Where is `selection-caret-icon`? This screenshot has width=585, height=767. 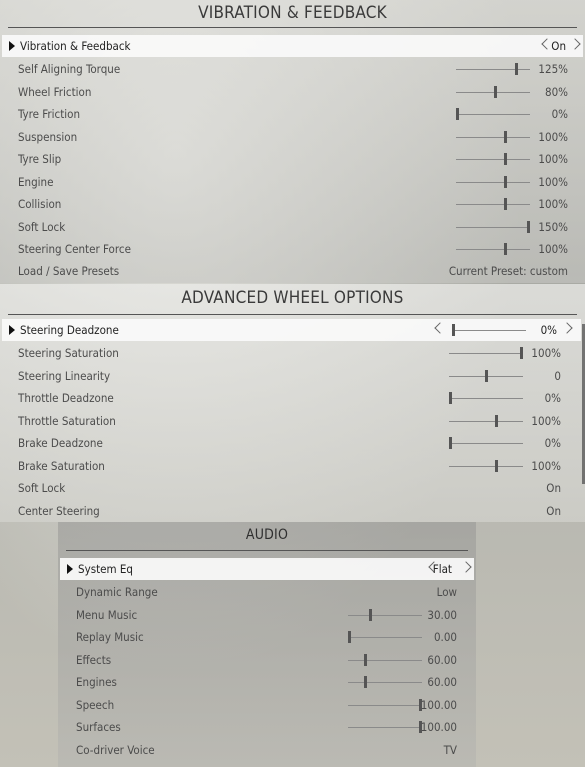
selection-caret-icon is located at coordinates (12, 46).